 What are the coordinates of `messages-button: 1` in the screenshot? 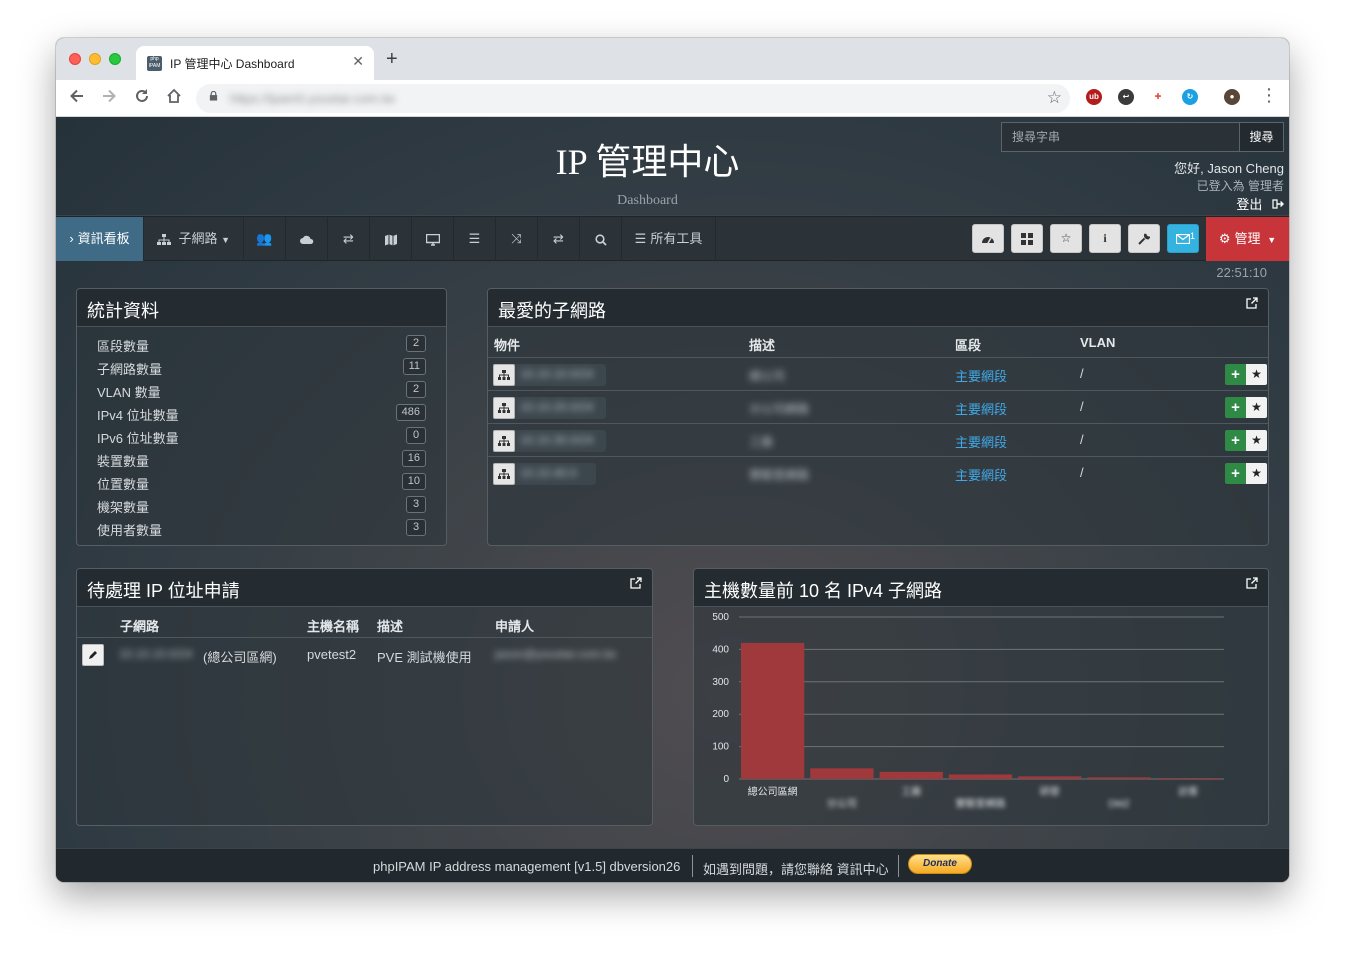 It's located at (1183, 238).